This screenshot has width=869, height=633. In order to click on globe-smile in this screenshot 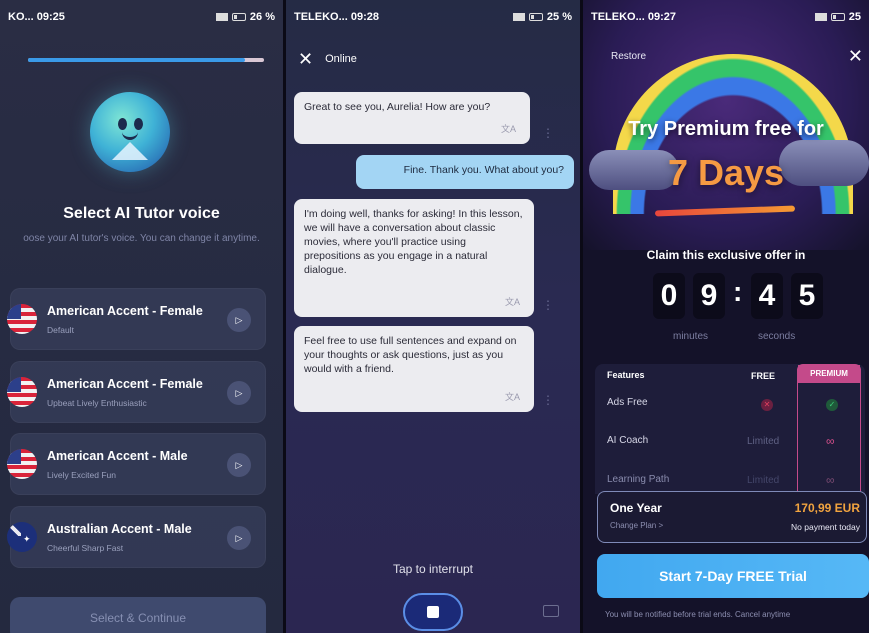, I will do `click(130, 136)`.